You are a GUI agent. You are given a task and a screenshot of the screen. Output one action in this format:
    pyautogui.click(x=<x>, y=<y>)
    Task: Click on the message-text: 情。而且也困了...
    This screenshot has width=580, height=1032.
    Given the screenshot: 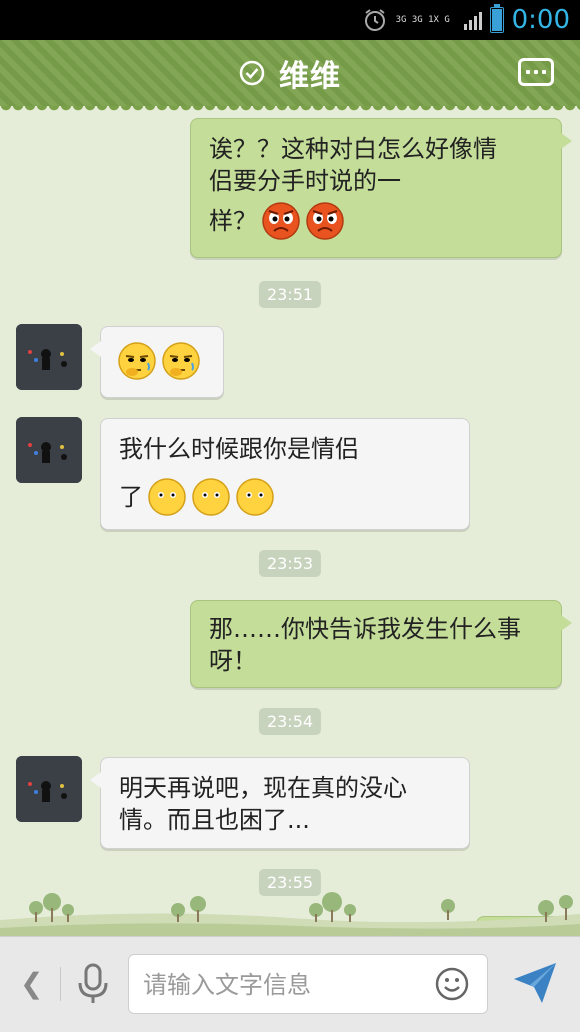 What is the action you would take?
    pyautogui.click(x=214, y=820)
    